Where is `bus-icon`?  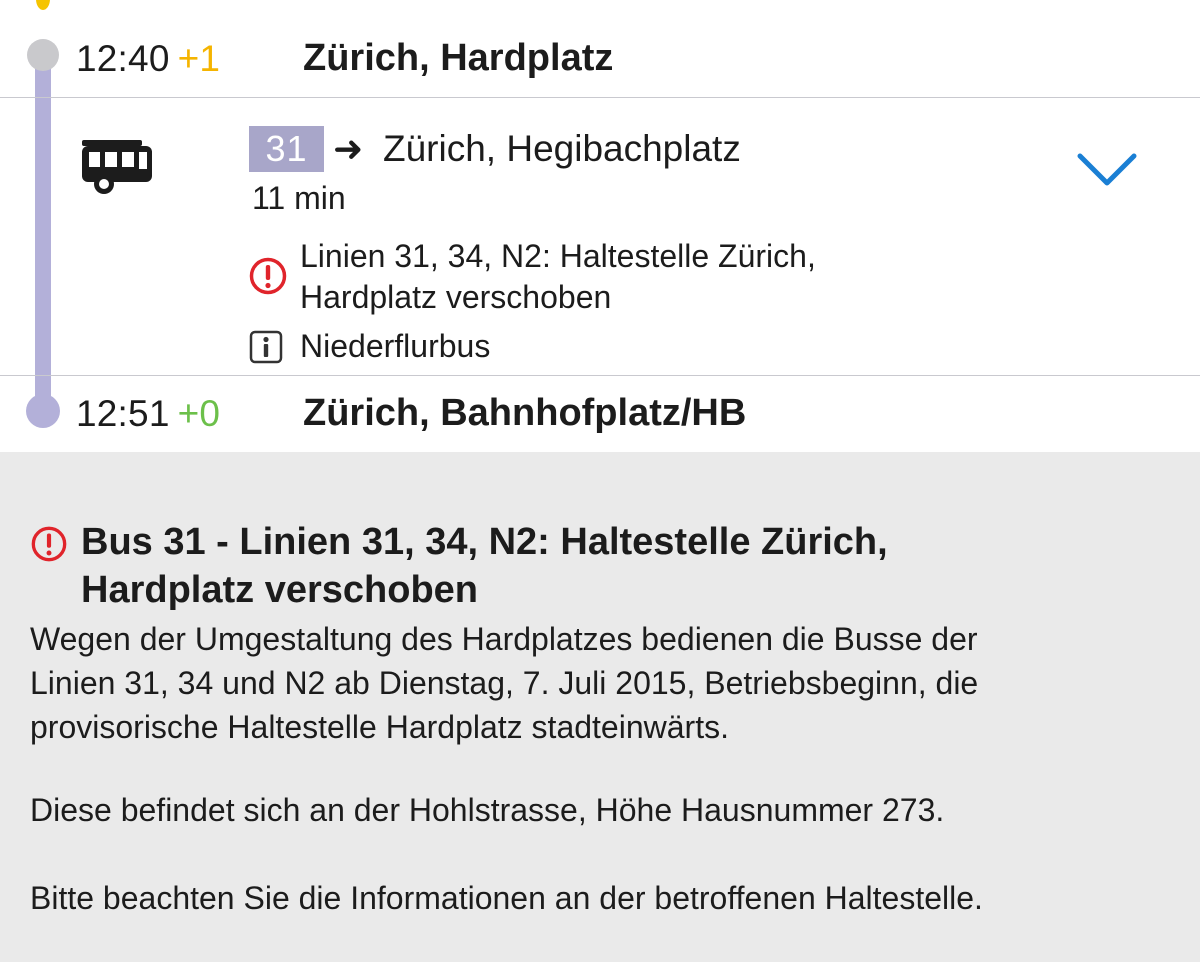
bus-icon is located at coordinates (117, 167).